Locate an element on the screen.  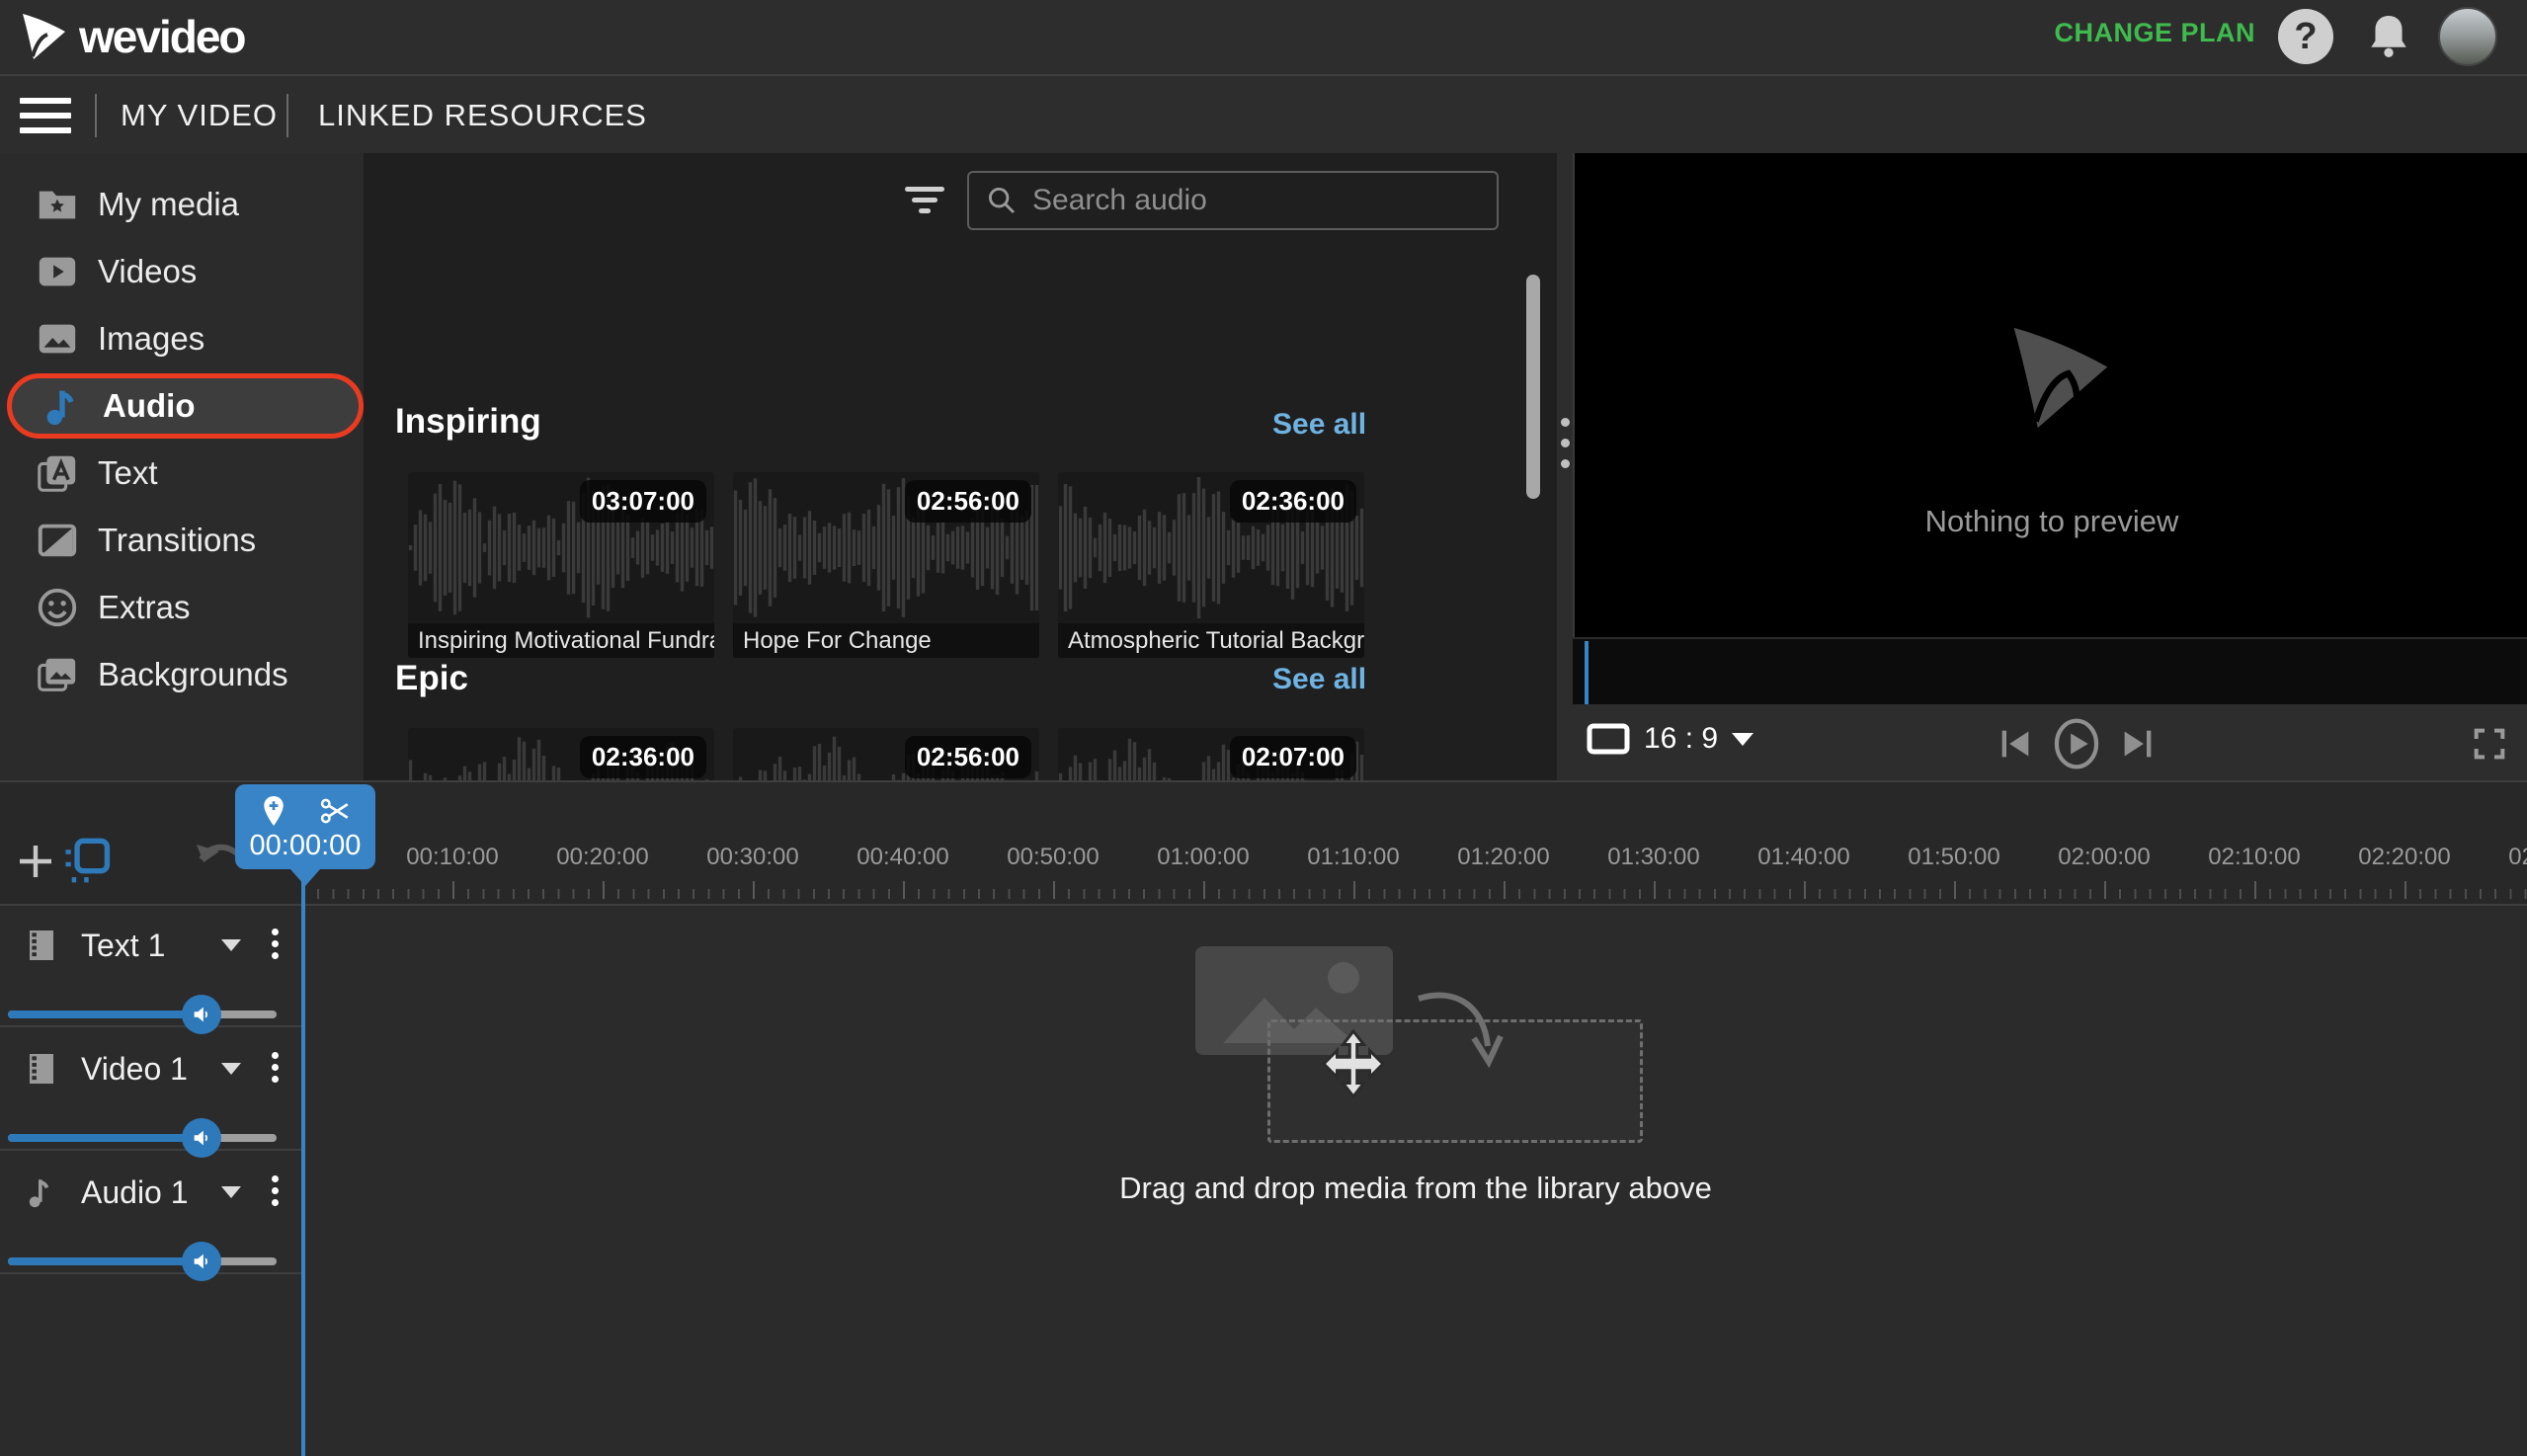
sidebar-item-backgrounds: Backgrounds is located at coordinates (185, 674).